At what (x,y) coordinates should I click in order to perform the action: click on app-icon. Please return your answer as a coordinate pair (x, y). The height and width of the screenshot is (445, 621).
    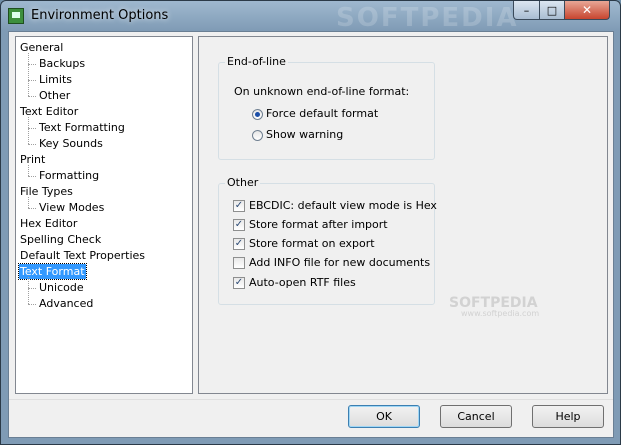
    Looking at the image, I should click on (16, 16).